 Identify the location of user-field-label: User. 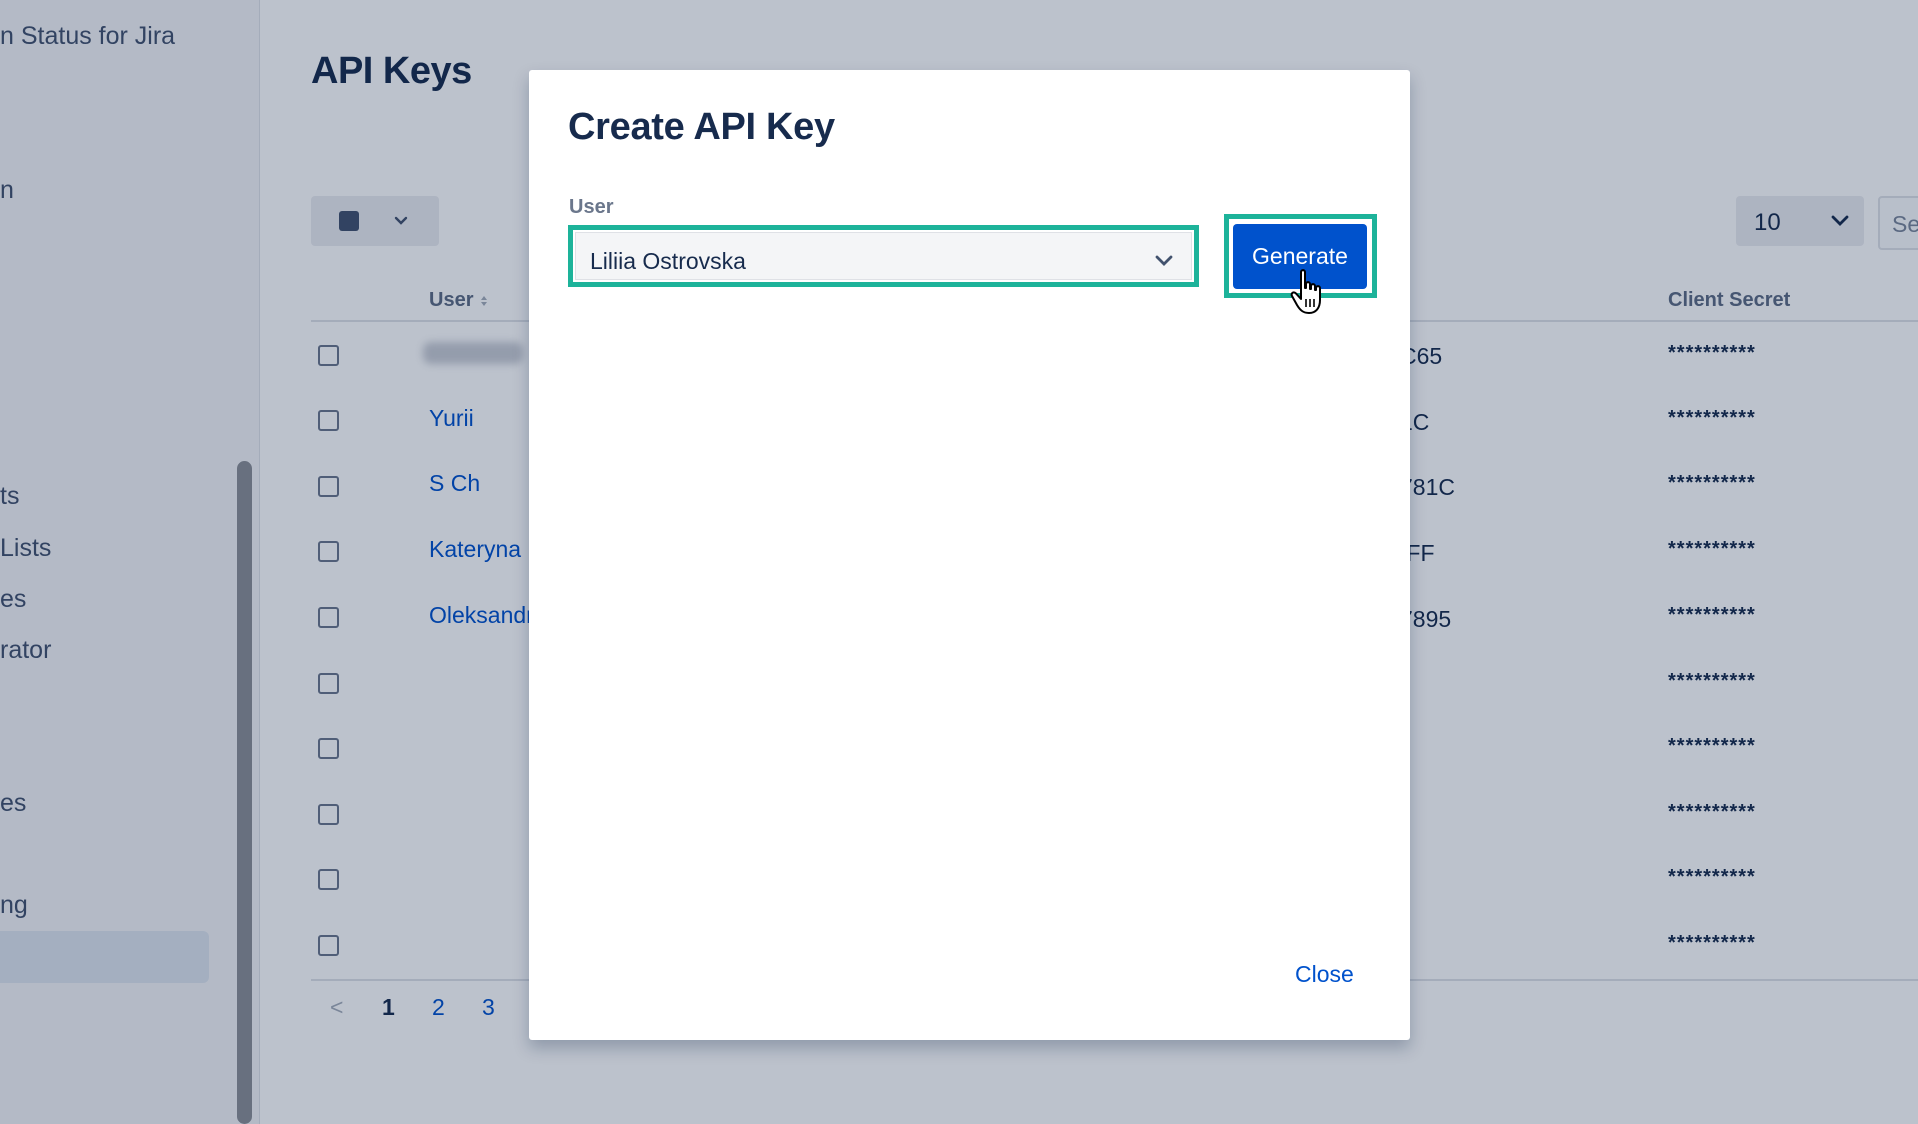
(591, 207).